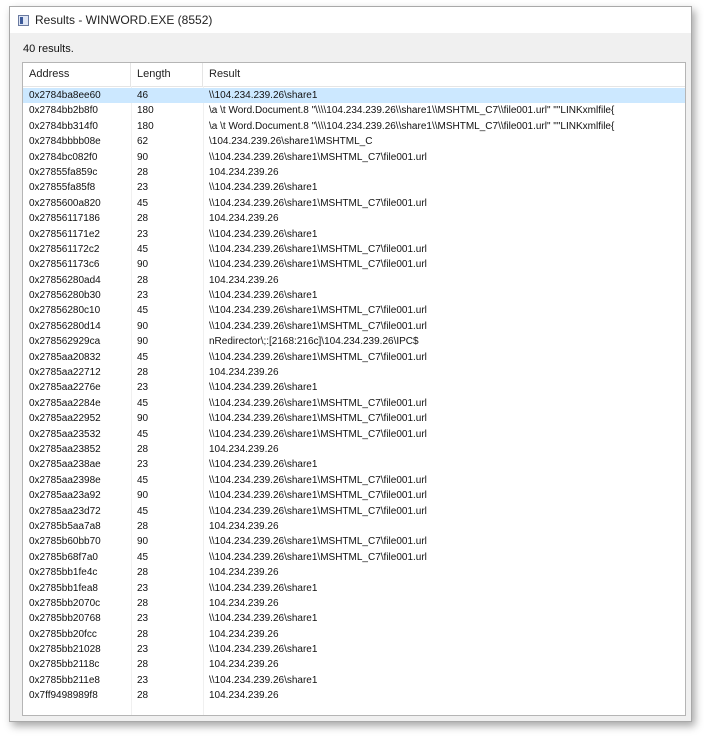  Describe the element at coordinates (444, 74) in the screenshot. I see `column-header-result: Result` at that location.